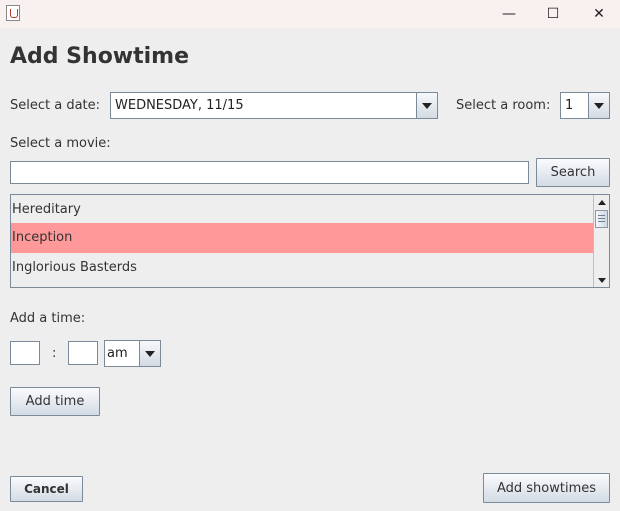  What do you see at coordinates (48, 318) in the screenshot?
I see `time-label: Add a time:` at bounding box center [48, 318].